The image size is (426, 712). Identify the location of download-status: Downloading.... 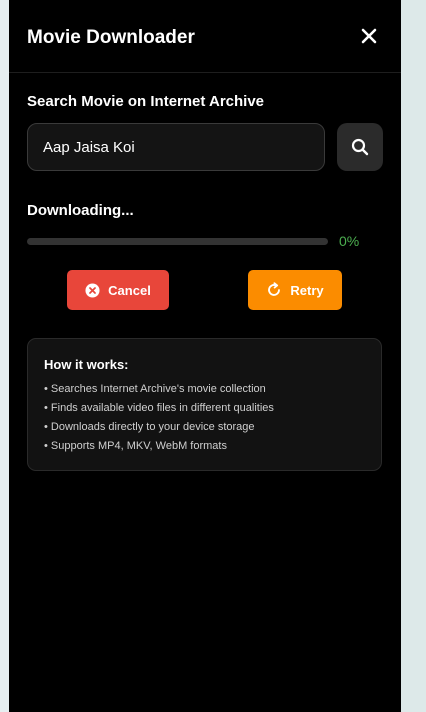
(80, 210).